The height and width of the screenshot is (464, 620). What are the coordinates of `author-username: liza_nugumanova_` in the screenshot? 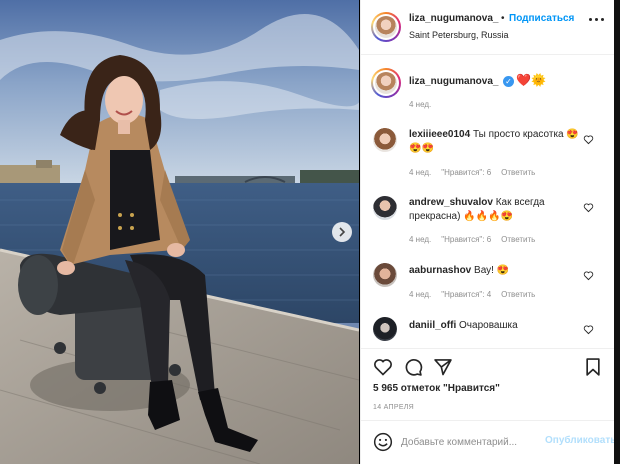 It's located at (453, 18).